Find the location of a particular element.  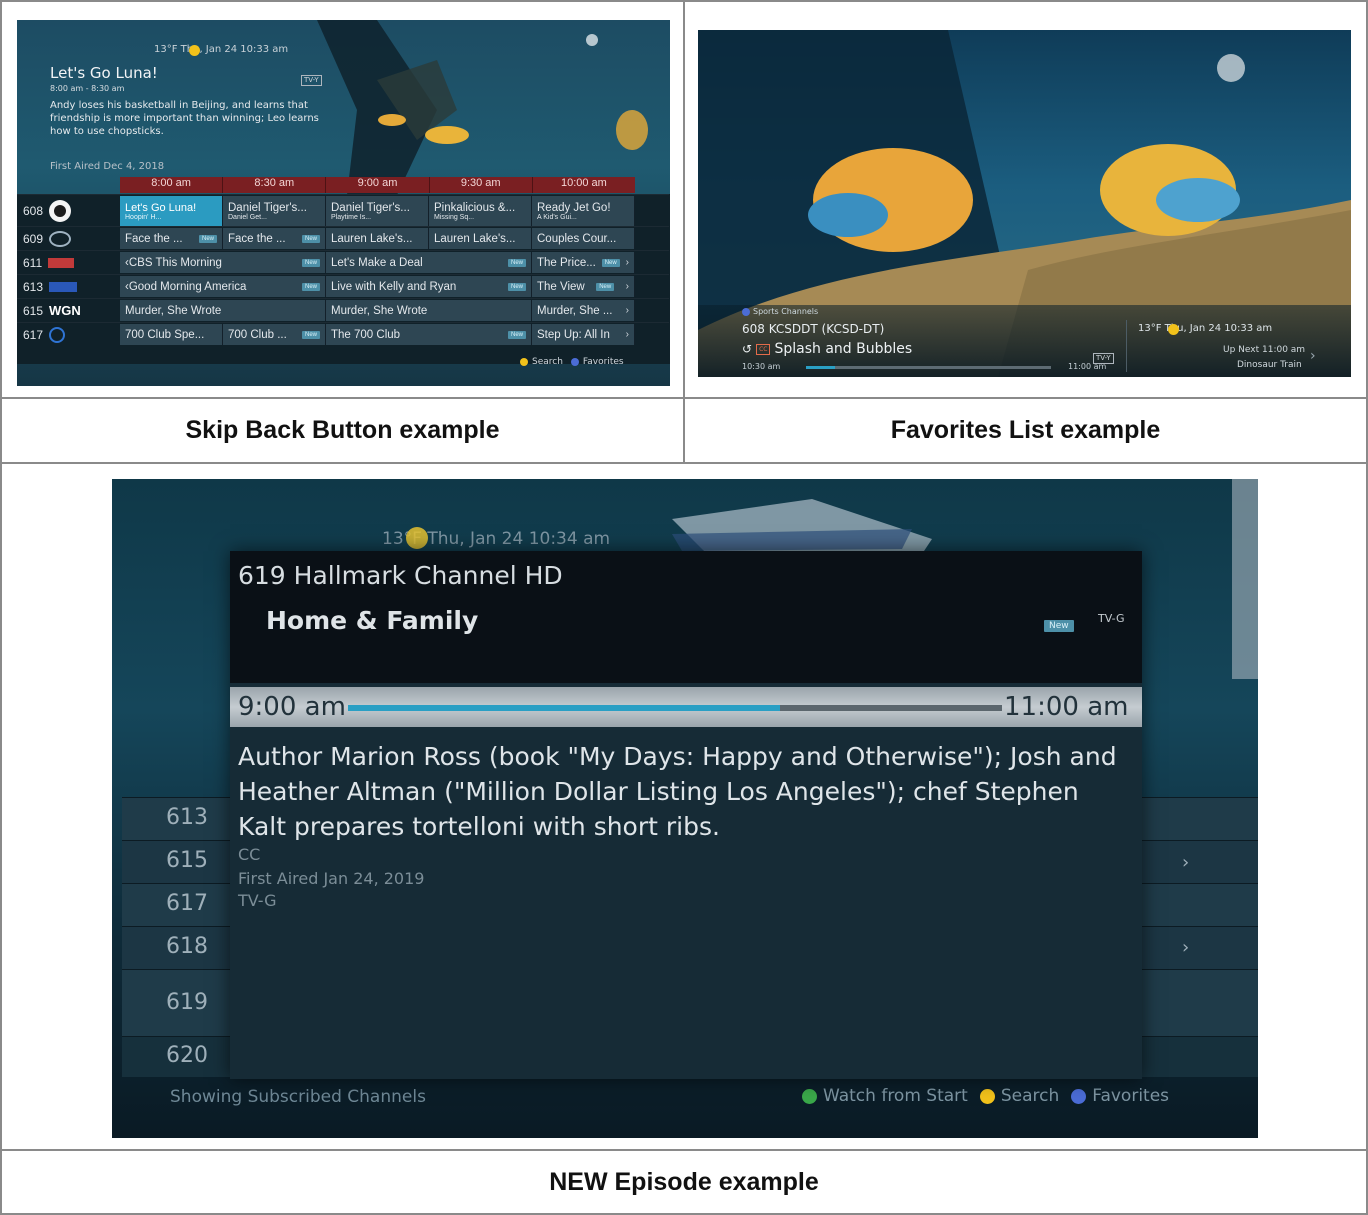

program-cell: Murder, She ... › is located at coordinates (583, 310).